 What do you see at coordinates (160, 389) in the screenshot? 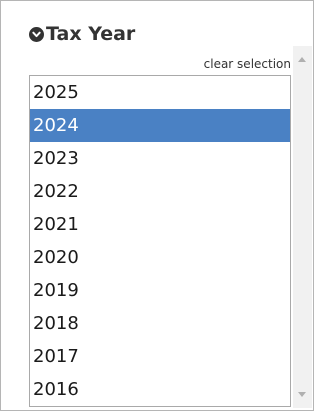
I see `year-option: 2016` at bounding box center [160, 389].